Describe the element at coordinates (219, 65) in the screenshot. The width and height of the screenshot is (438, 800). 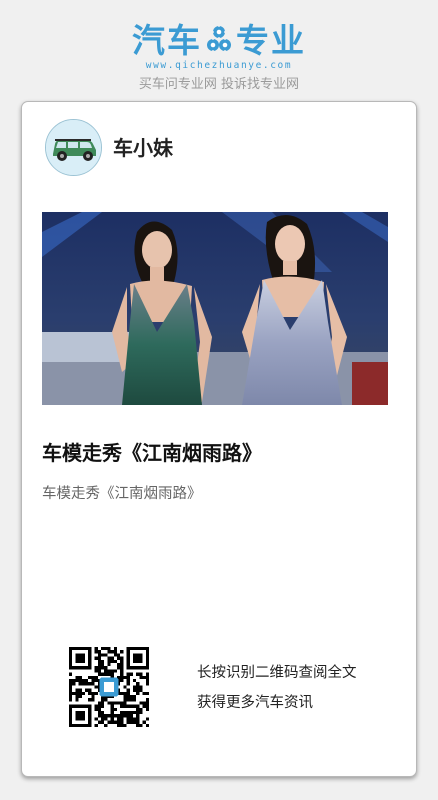
I see `logo-url: www.qichezhuanye.com` at that location.